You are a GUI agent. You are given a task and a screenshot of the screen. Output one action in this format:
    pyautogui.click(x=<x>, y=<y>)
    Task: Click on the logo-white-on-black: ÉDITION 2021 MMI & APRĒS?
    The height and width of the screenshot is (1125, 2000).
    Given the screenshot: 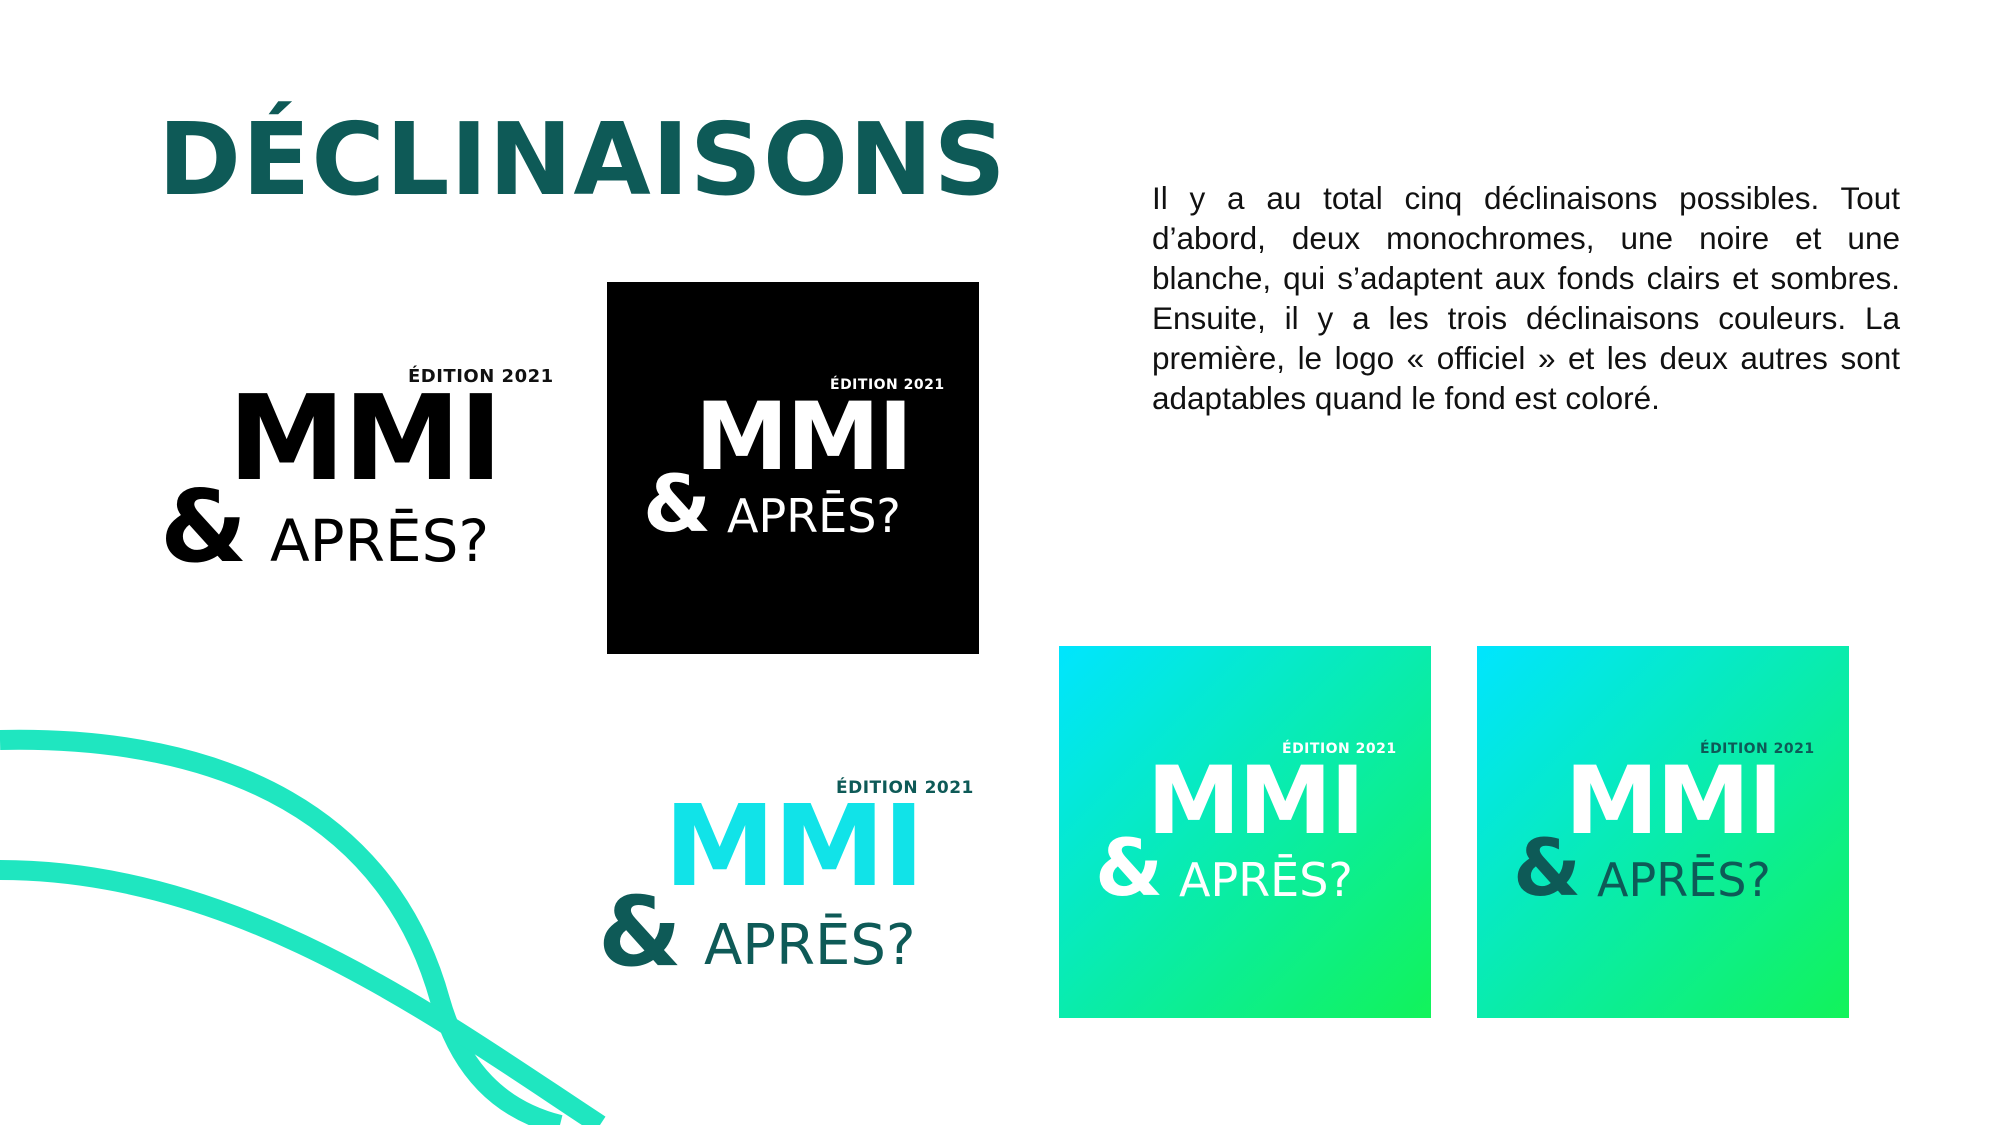 What is the action you would take?
    pyautogui.click(x=793, y=468)
    